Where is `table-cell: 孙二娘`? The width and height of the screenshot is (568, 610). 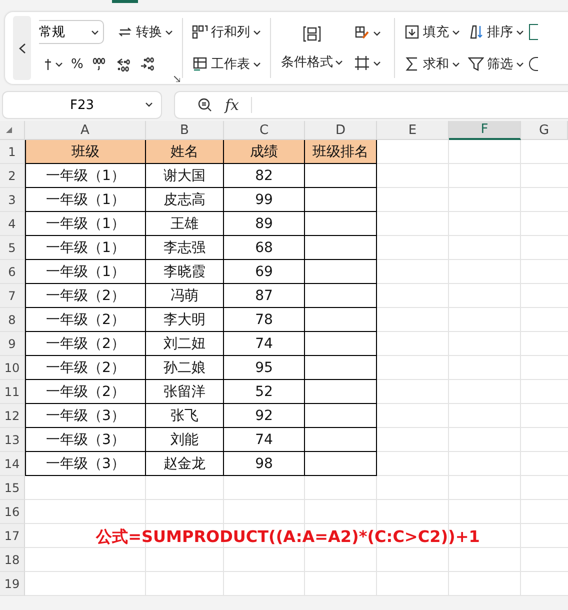
table-cell: 孙二娘 is located at coordinates (185, 368).